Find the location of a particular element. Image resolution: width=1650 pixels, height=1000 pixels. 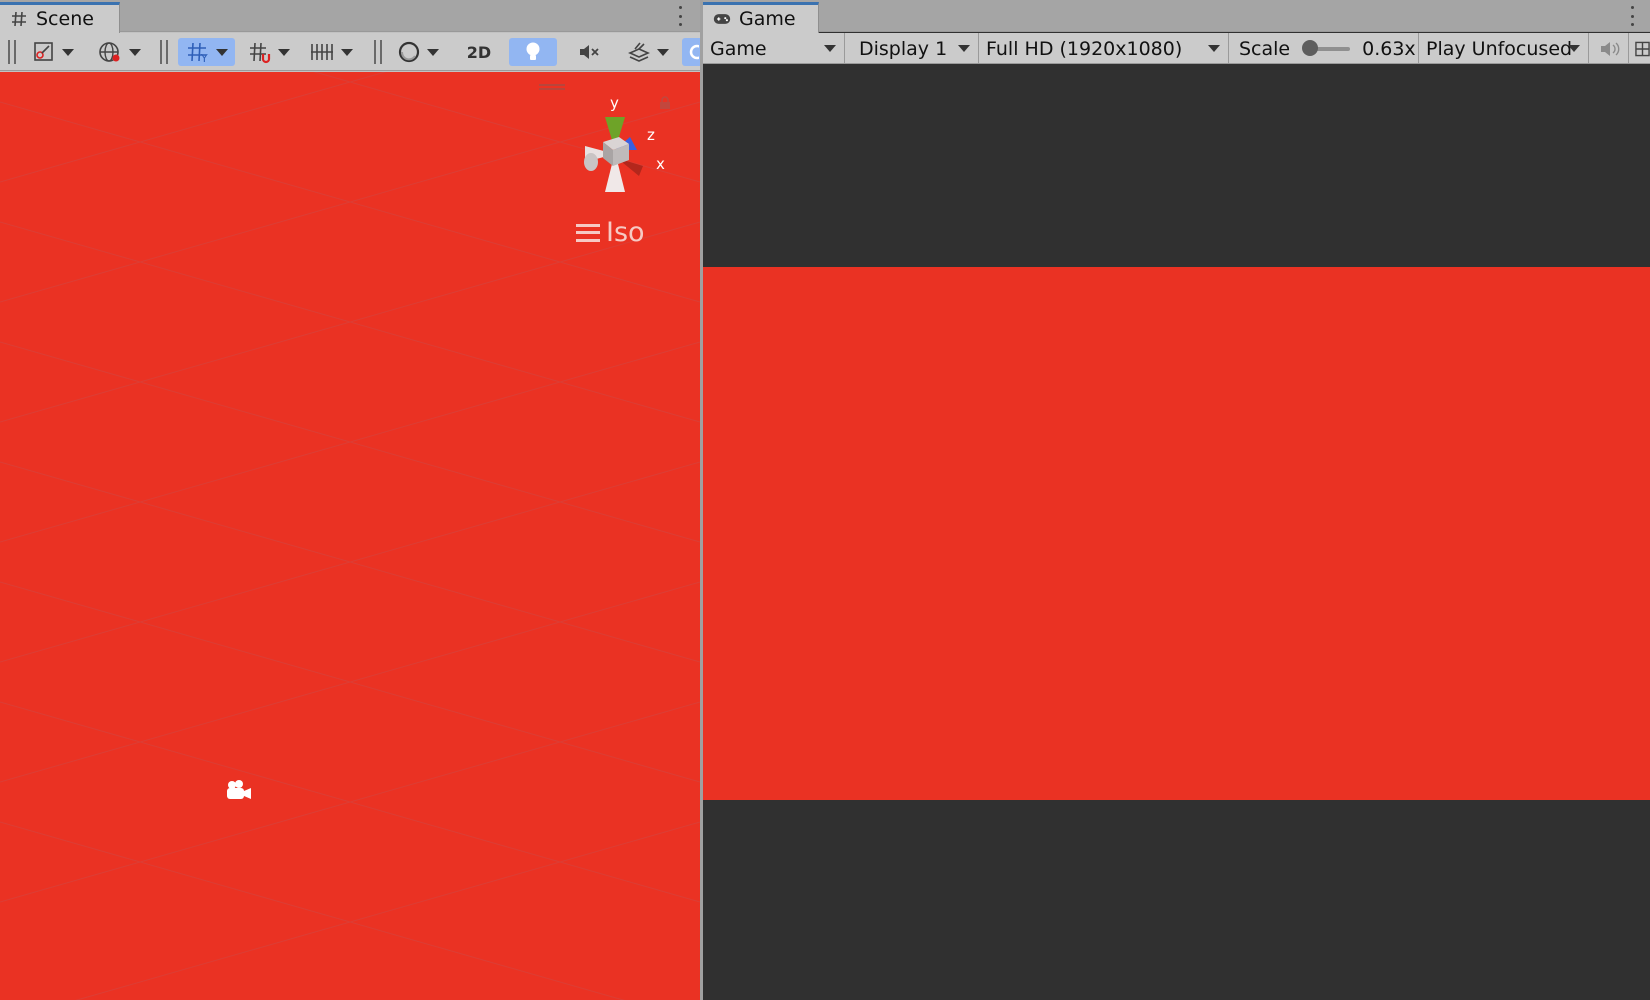

audio-toggle-button is located at coordinates (589, 52).